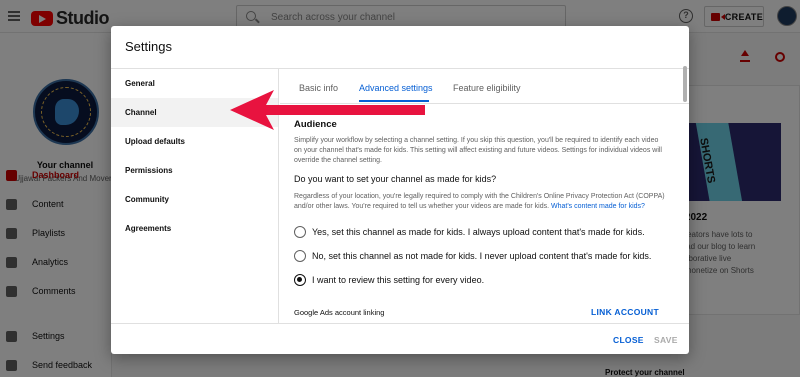  I want to click on tab-feature-eligibility: Feature eligibility, so click(487, 85).